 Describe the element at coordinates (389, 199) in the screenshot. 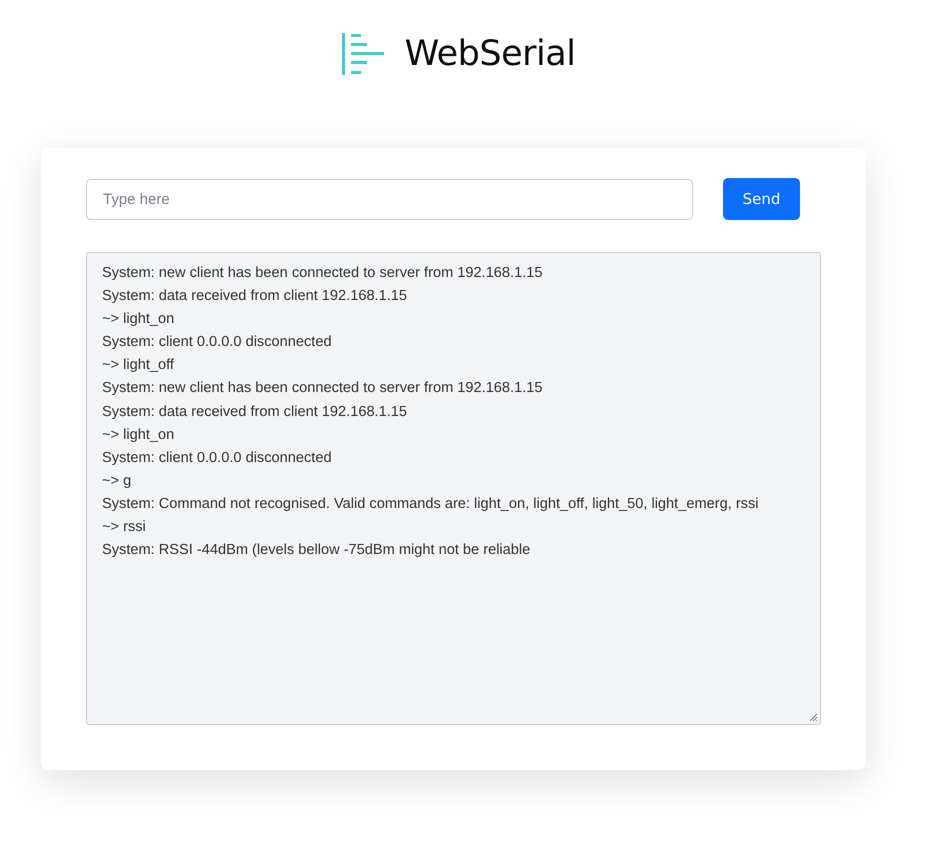

I see `input-field: Type here` at that location.